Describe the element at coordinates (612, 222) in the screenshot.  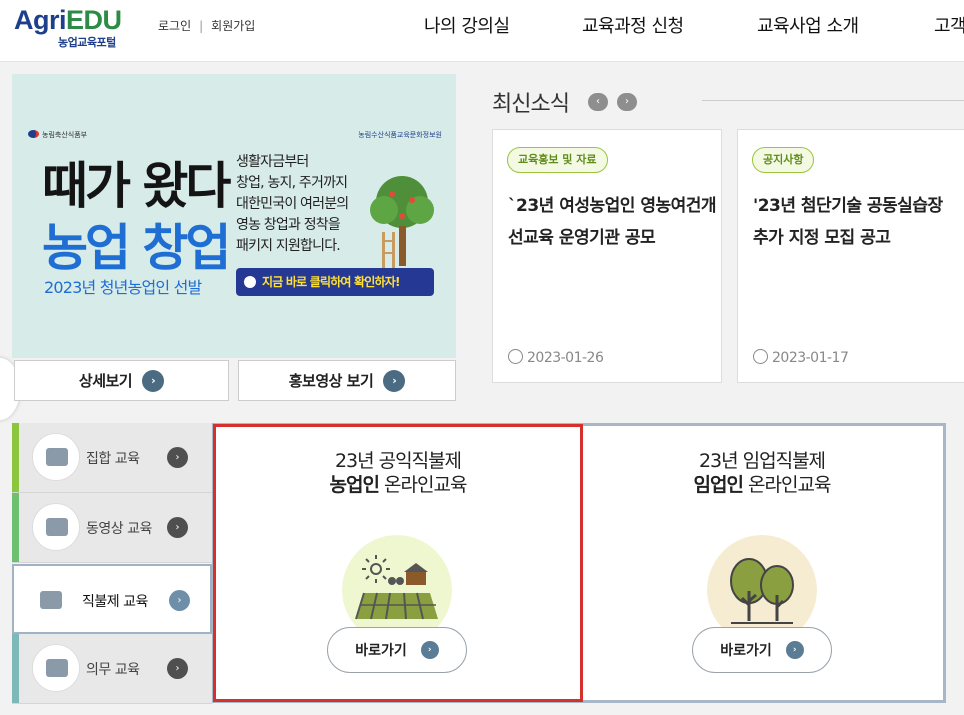
I see `news-card-title: `23년 여성농업인 영농여건개선교육 운영기관 공모` at that location.